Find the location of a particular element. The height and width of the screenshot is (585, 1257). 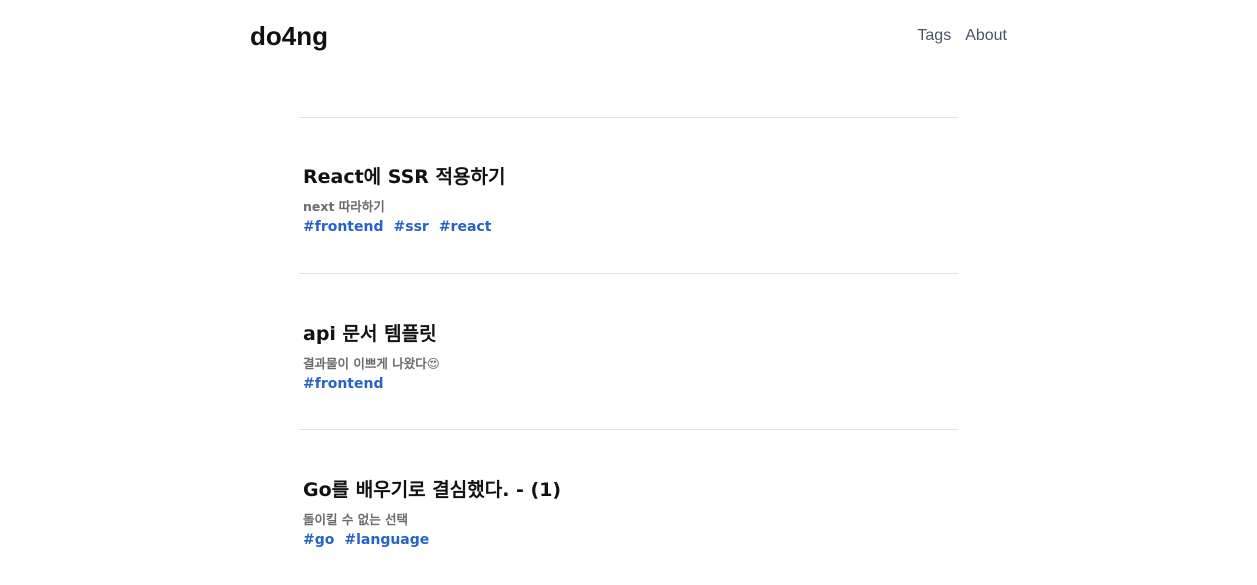

post-item: api 문서 템플릿 결과물이 이쁘게 나왔다😍 #frontend is located at coordinates (628, 351).